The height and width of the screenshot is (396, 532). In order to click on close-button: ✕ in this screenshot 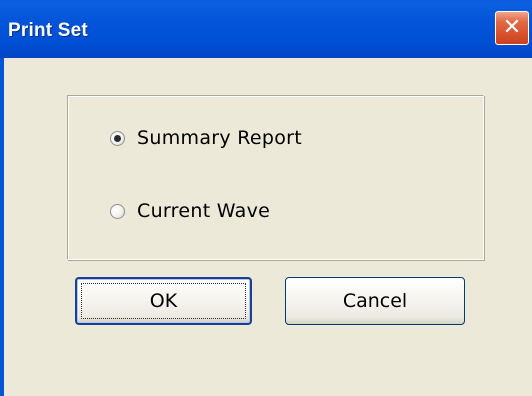, I will do `click(512, 28)`.